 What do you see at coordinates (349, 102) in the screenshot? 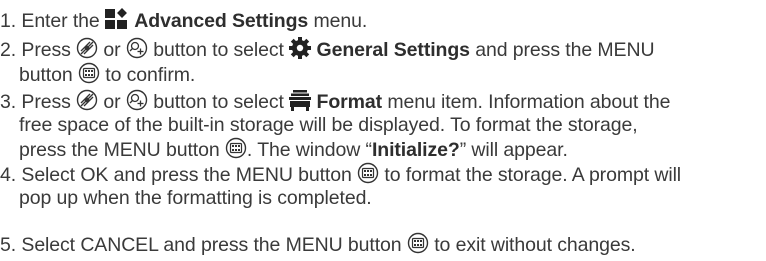
I see `menu-name: Format` at bounding box center [349, 102].